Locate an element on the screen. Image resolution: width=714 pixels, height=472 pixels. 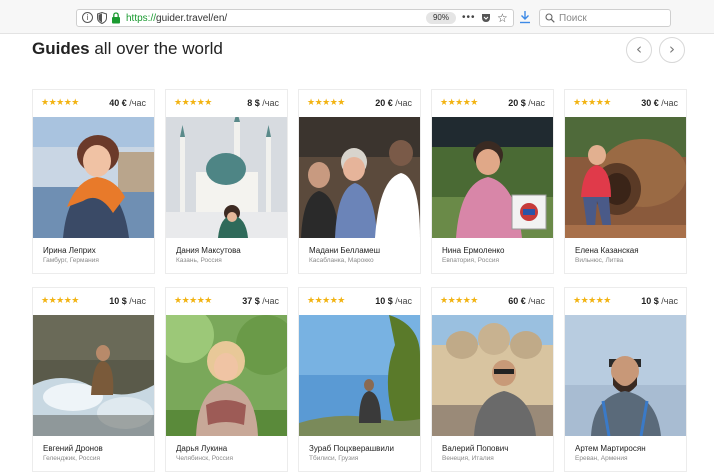
guide-location: Казань, Россия is located at coordinates (199, 260).